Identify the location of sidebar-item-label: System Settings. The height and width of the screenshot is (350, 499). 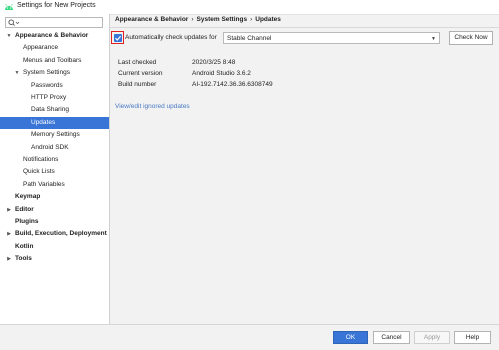
(46, 73).